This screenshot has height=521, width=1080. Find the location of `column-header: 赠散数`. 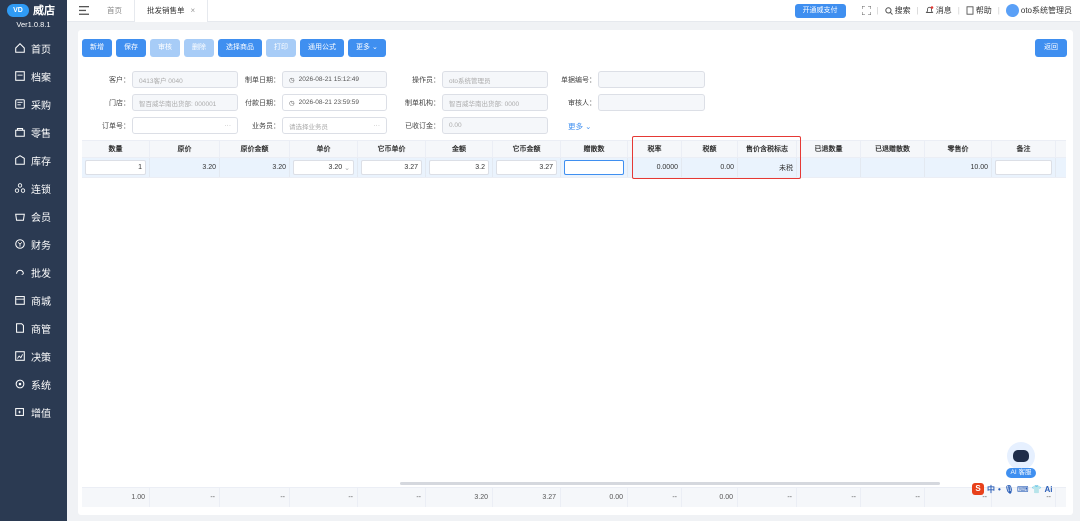

column-header: 赠散数 is located at coordinates (594, 149).